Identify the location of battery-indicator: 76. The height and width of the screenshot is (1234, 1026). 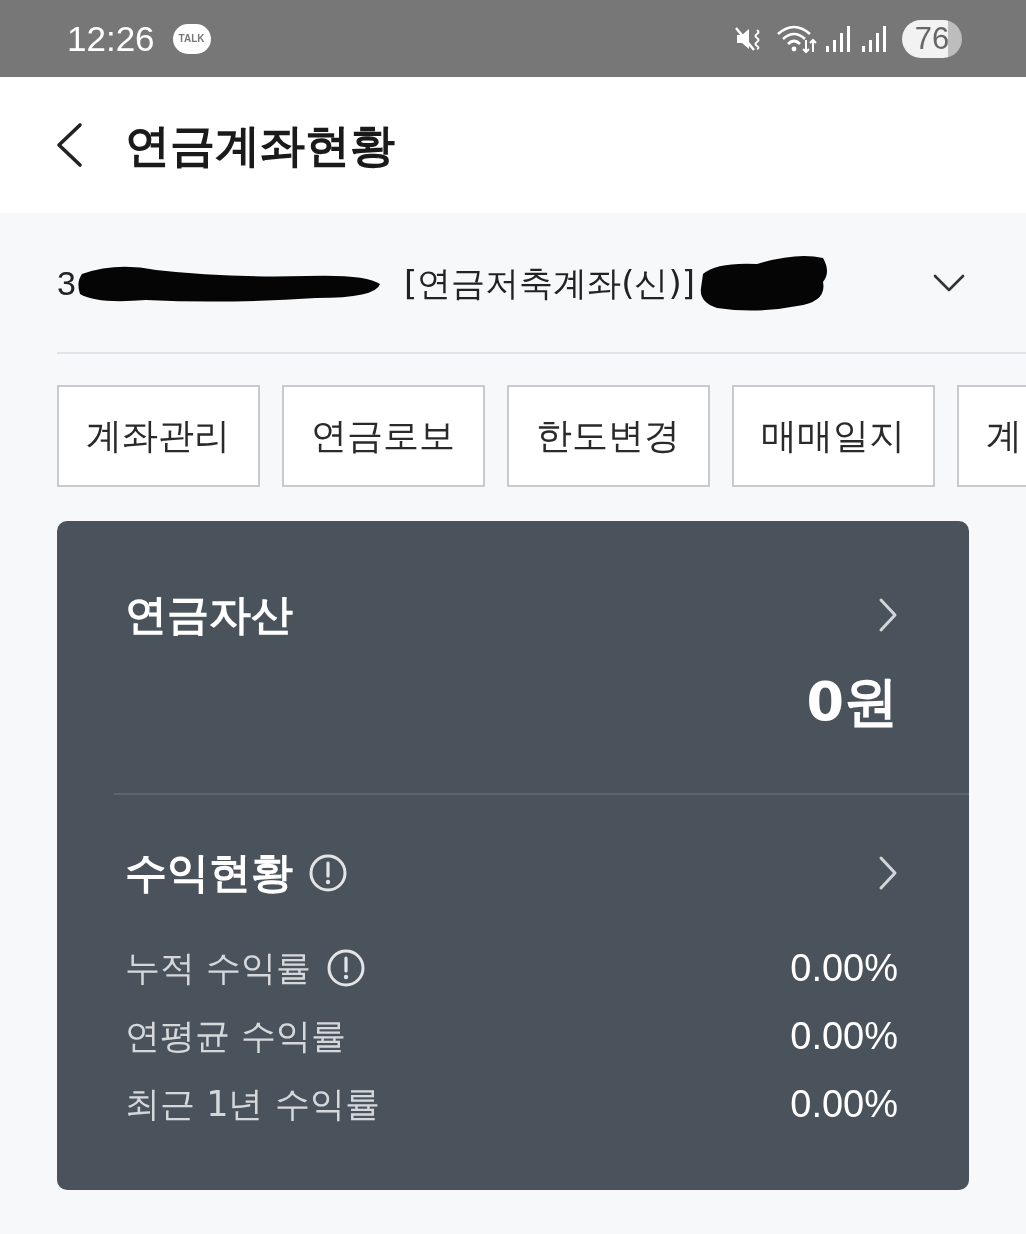
(932, 38).